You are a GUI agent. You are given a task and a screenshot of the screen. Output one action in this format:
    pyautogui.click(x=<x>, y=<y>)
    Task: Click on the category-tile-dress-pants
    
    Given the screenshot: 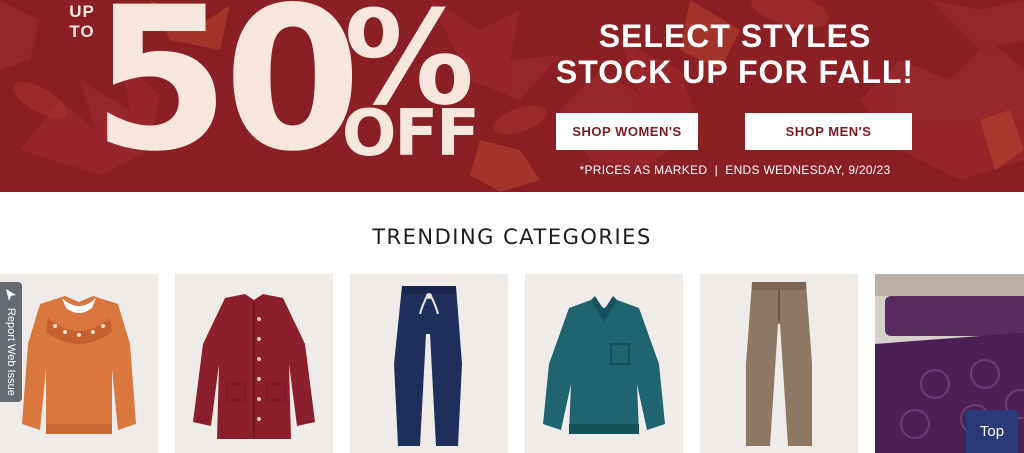 What is the action you would take?
    pyautogui.click(x=779, y=363)
    